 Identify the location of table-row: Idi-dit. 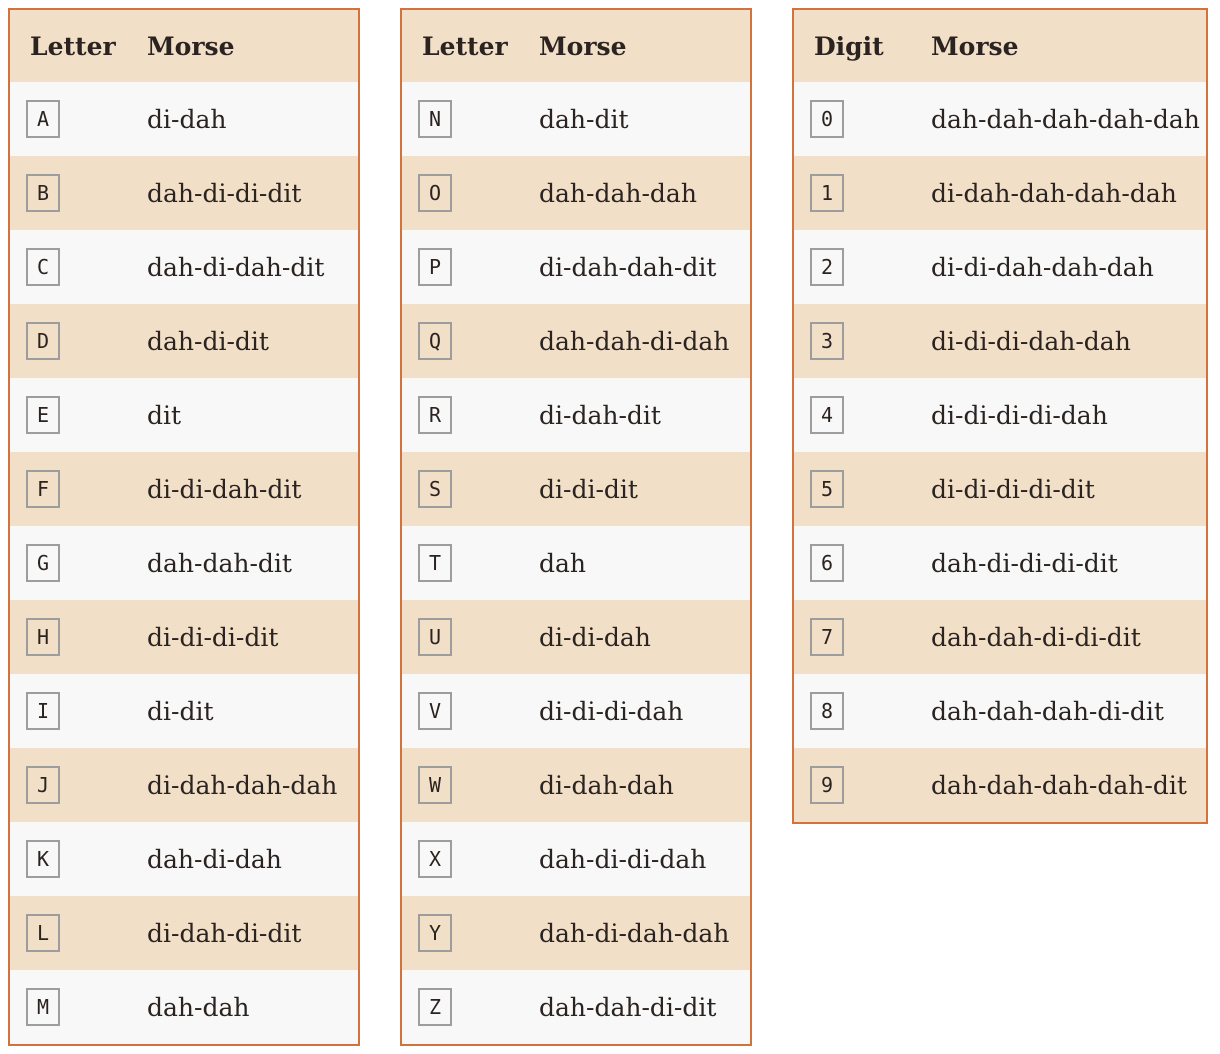
(184, 711).